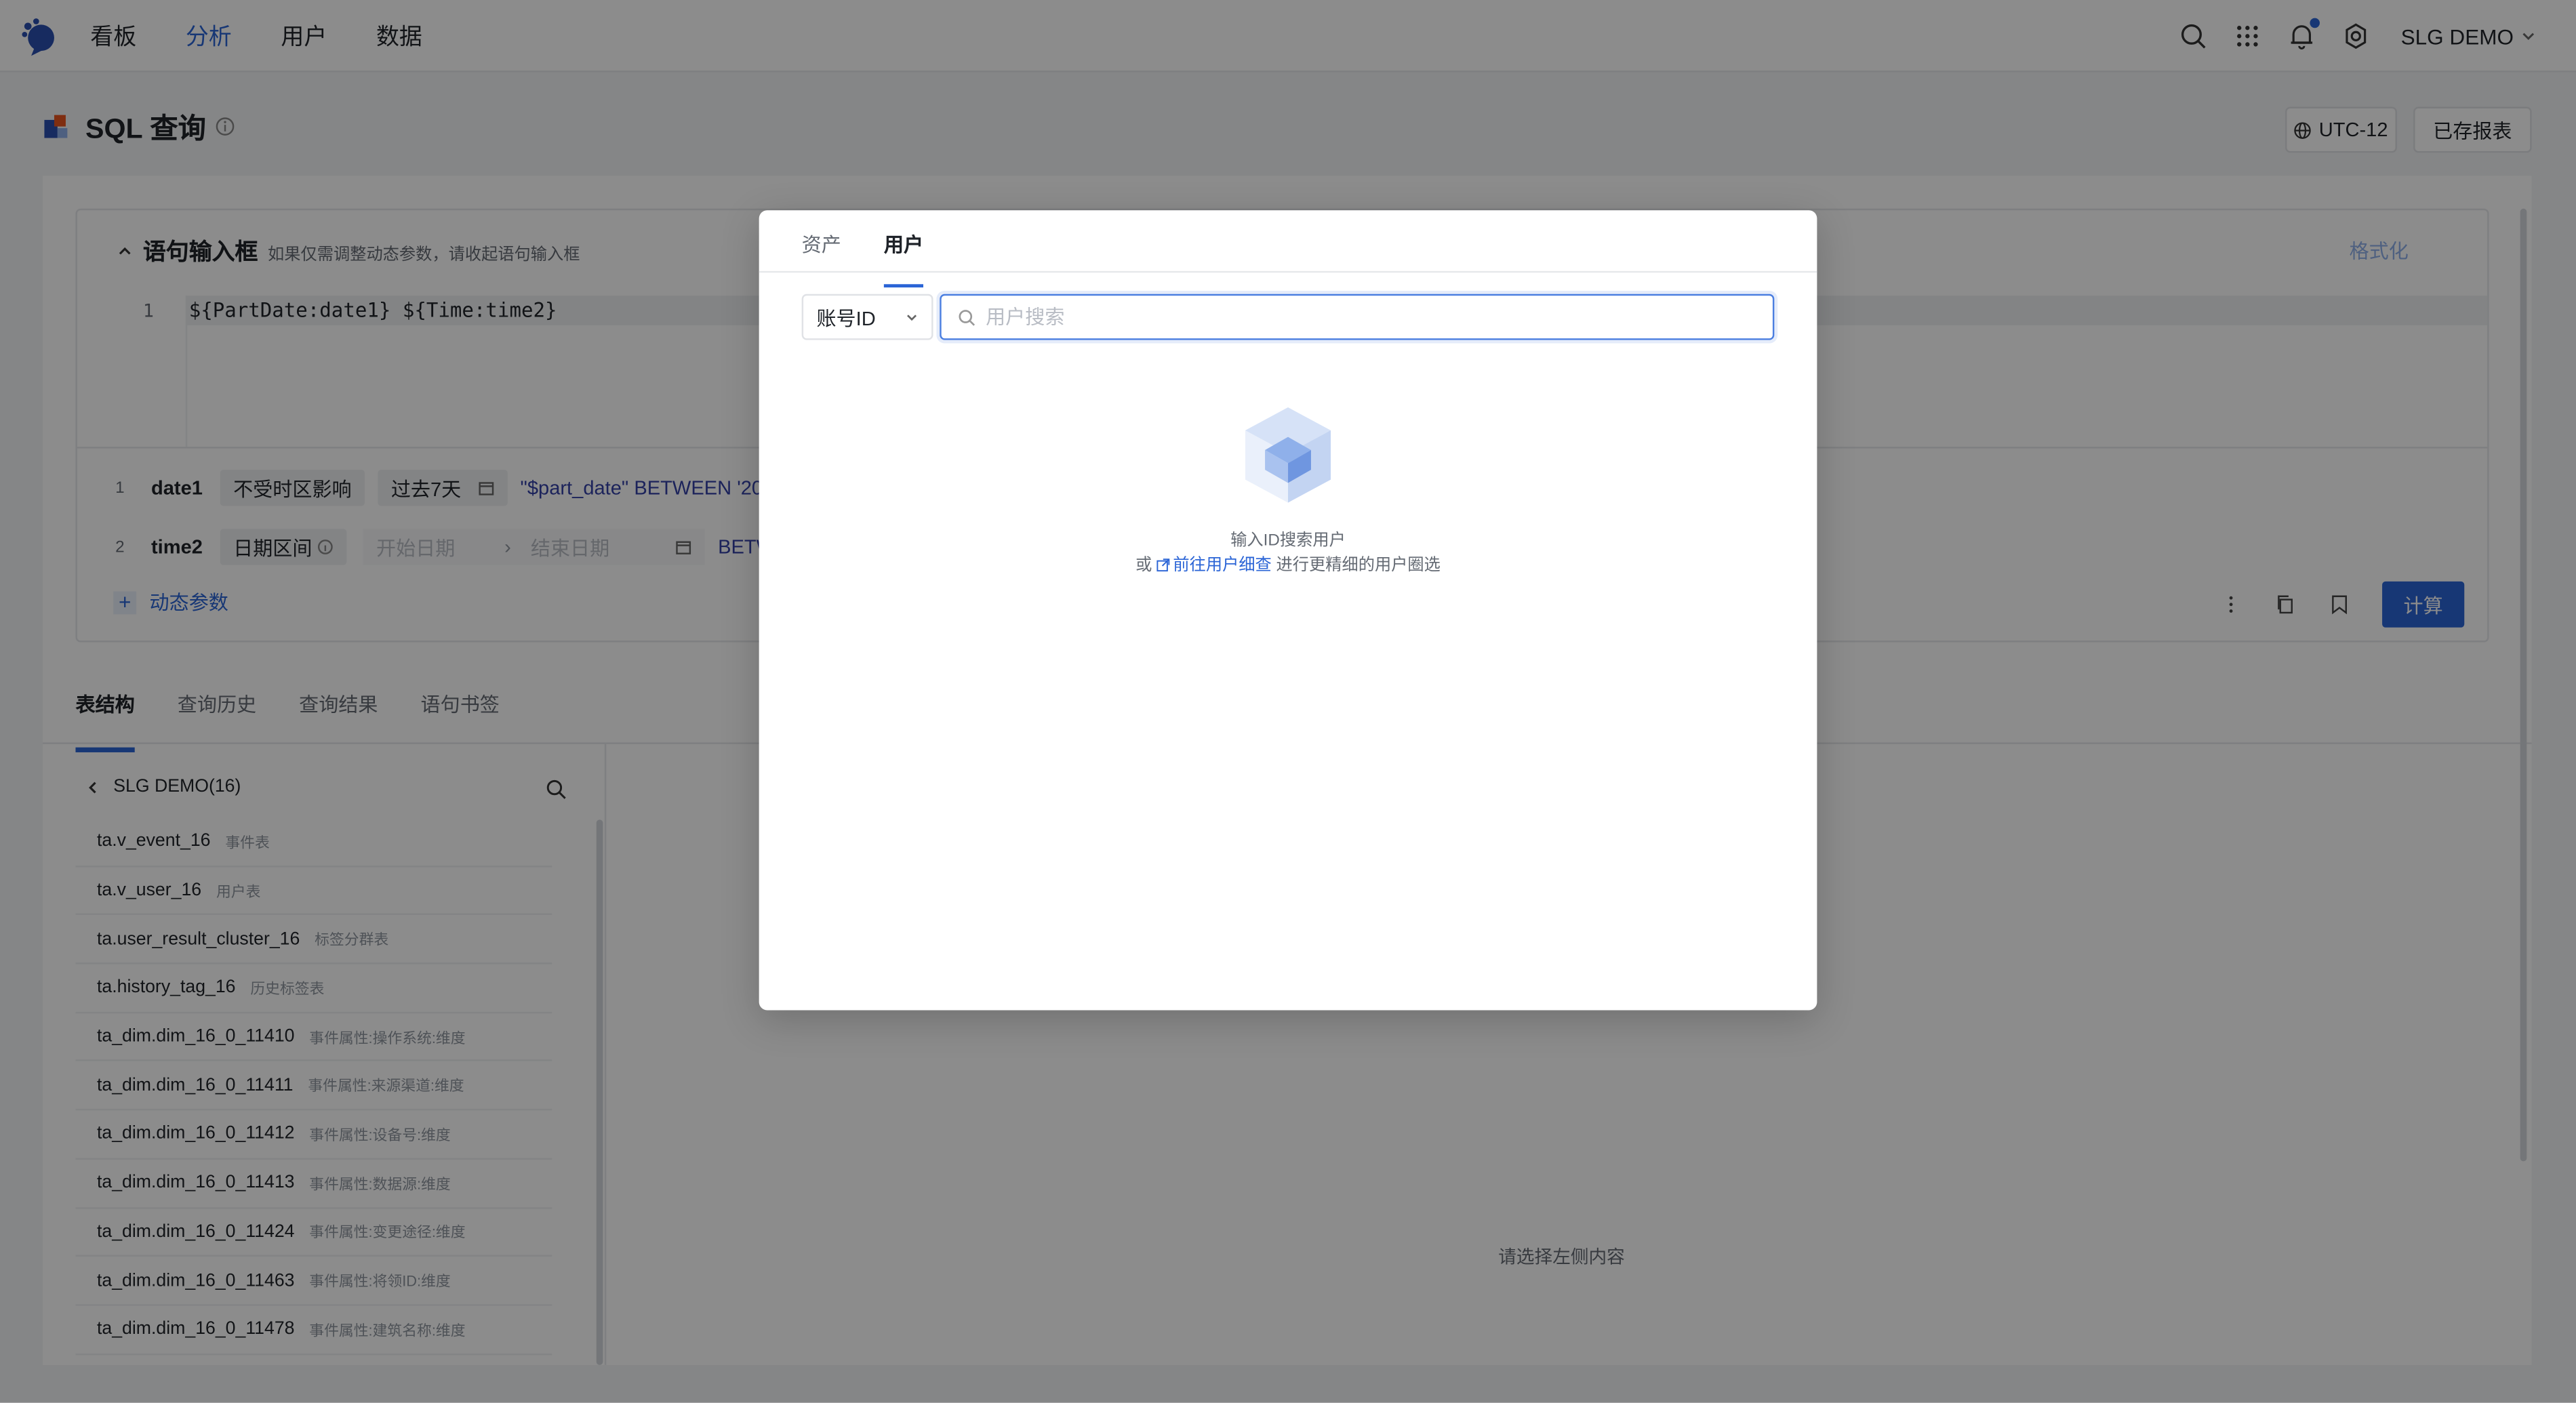  I want to click on chevron-down-icon, so click(912, 318).